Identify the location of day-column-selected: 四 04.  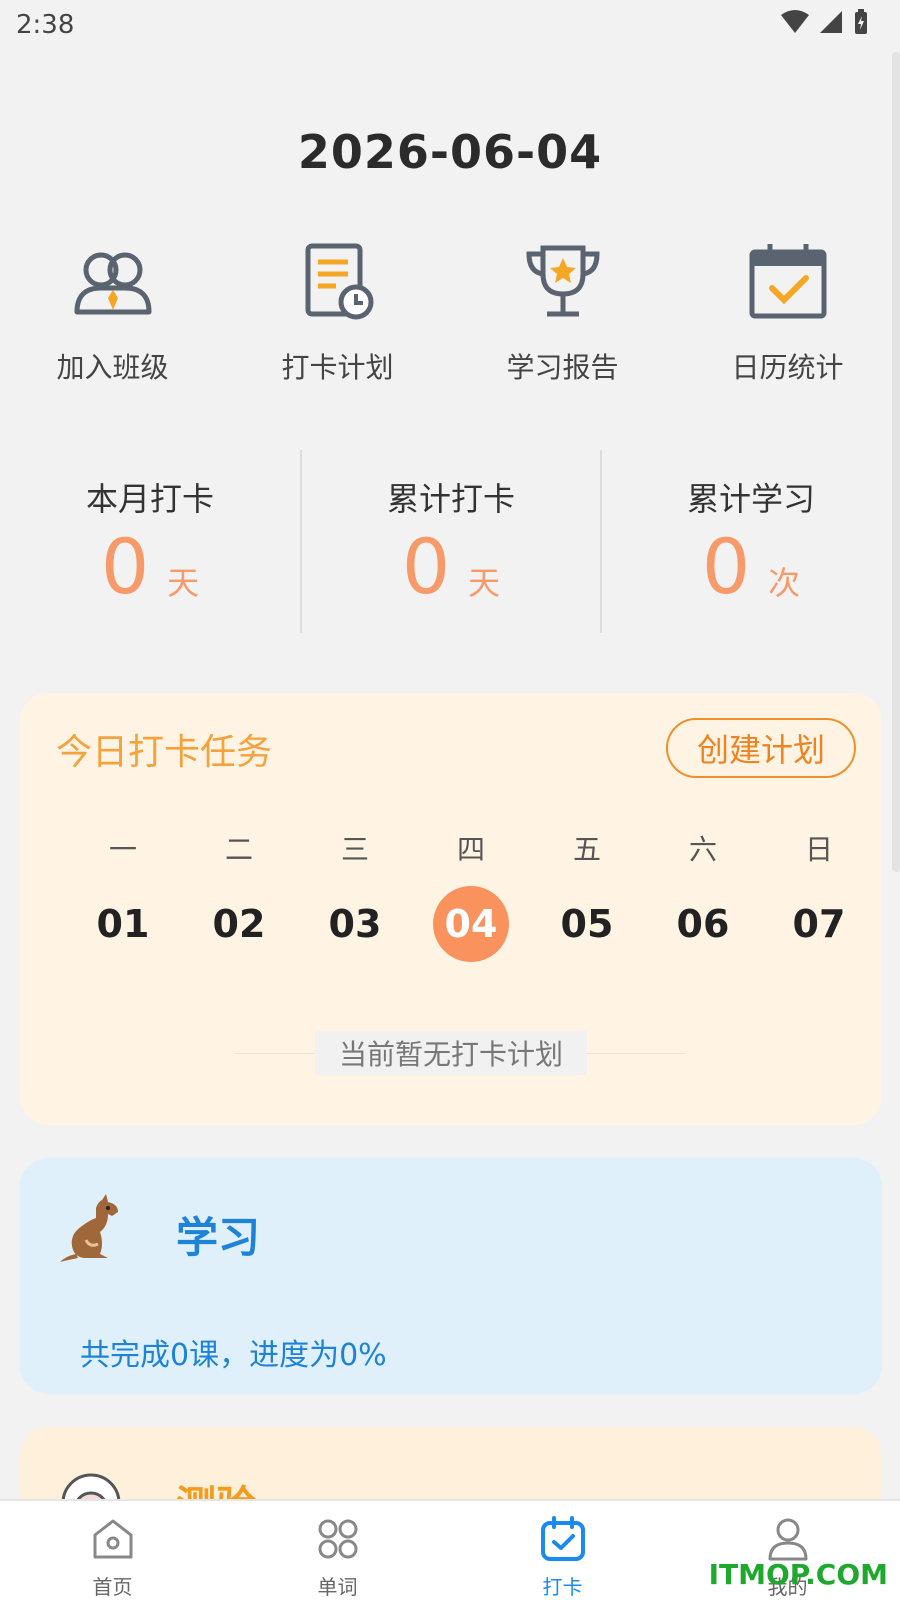
(471, 895).